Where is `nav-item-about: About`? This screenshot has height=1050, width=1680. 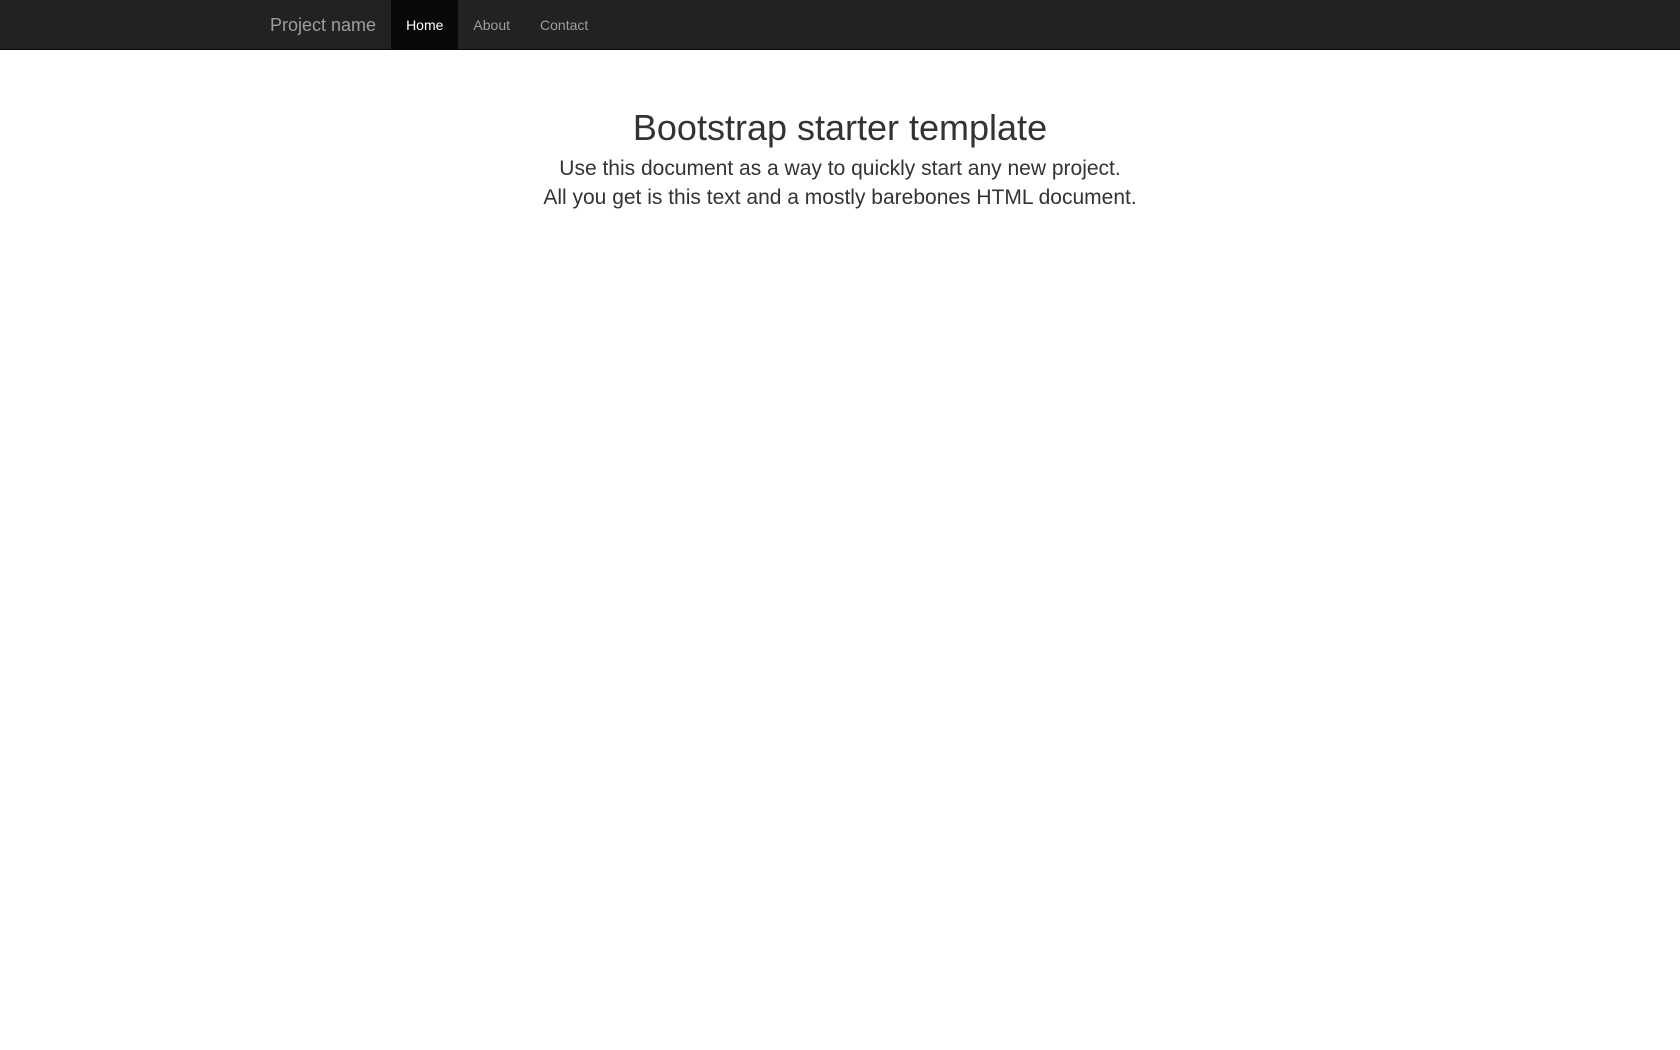
nav-item-about: About is located at coordinates (491, 25).